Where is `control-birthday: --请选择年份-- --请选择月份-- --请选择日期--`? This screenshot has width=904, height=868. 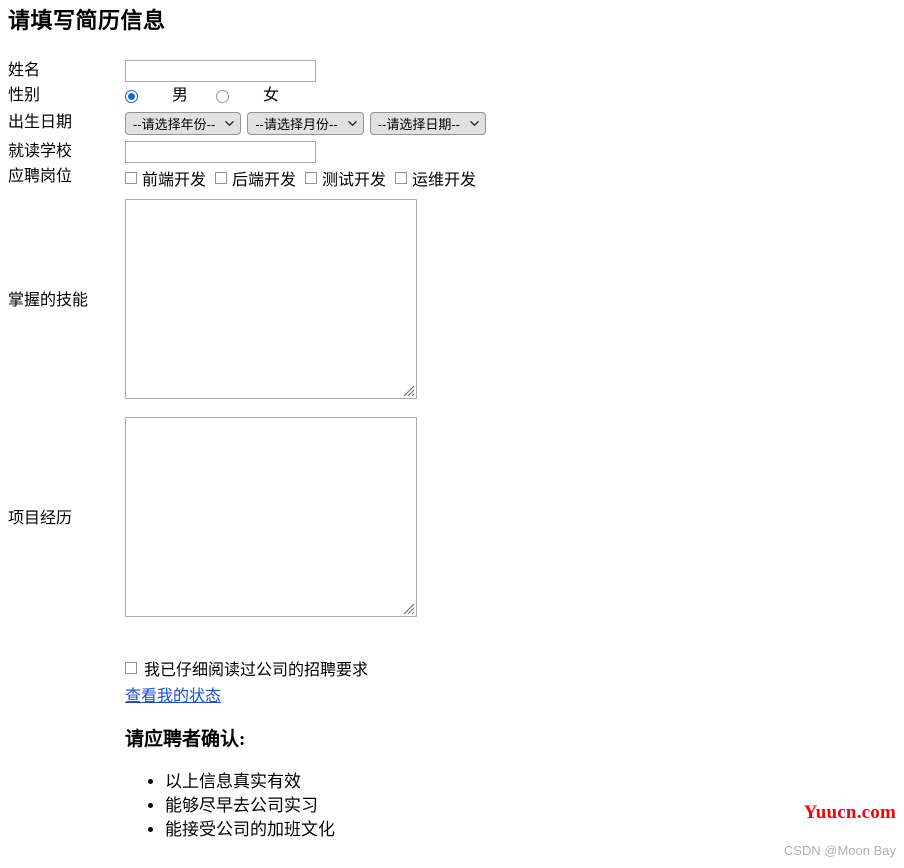 control-birthday: --请选择年份-- --请选择月份-- --请选择日期-- is located at coordinates (366, 123).